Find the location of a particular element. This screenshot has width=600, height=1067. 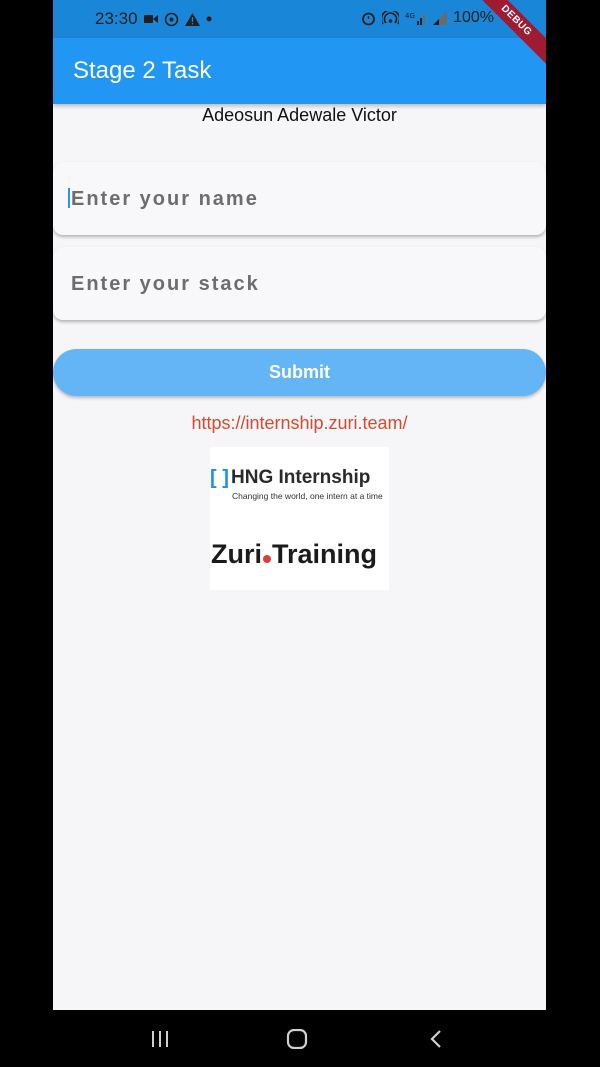

stack-input is located at coordinates (301, 284).